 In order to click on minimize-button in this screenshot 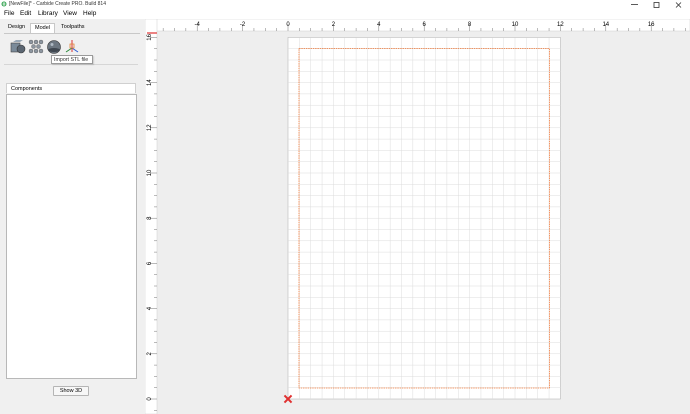, I will do `click(635, 4)`.